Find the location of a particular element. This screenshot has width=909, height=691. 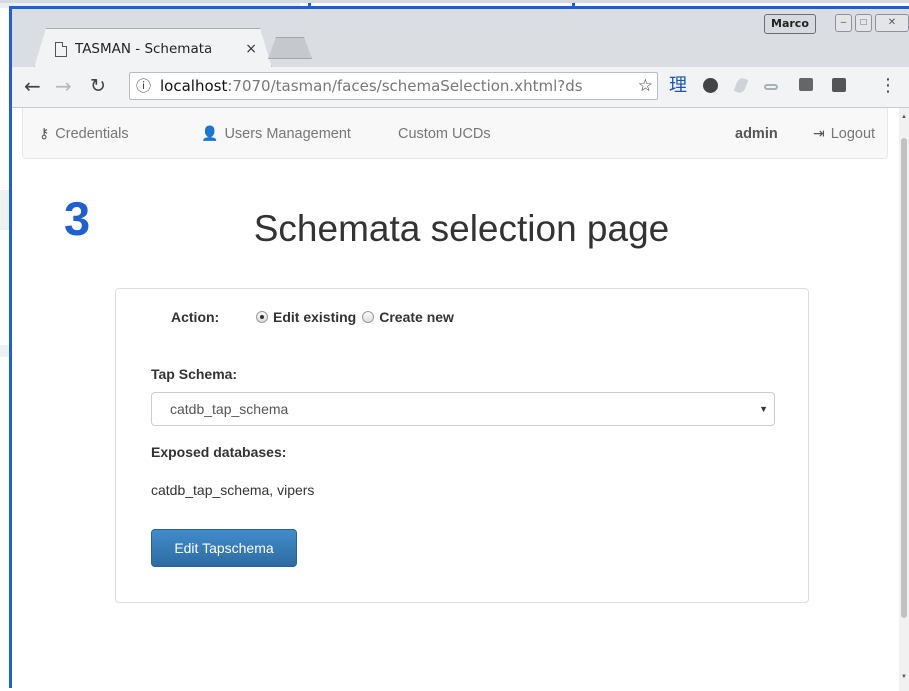

logout-icon: ⇥ is located at coordinates (819, 133).